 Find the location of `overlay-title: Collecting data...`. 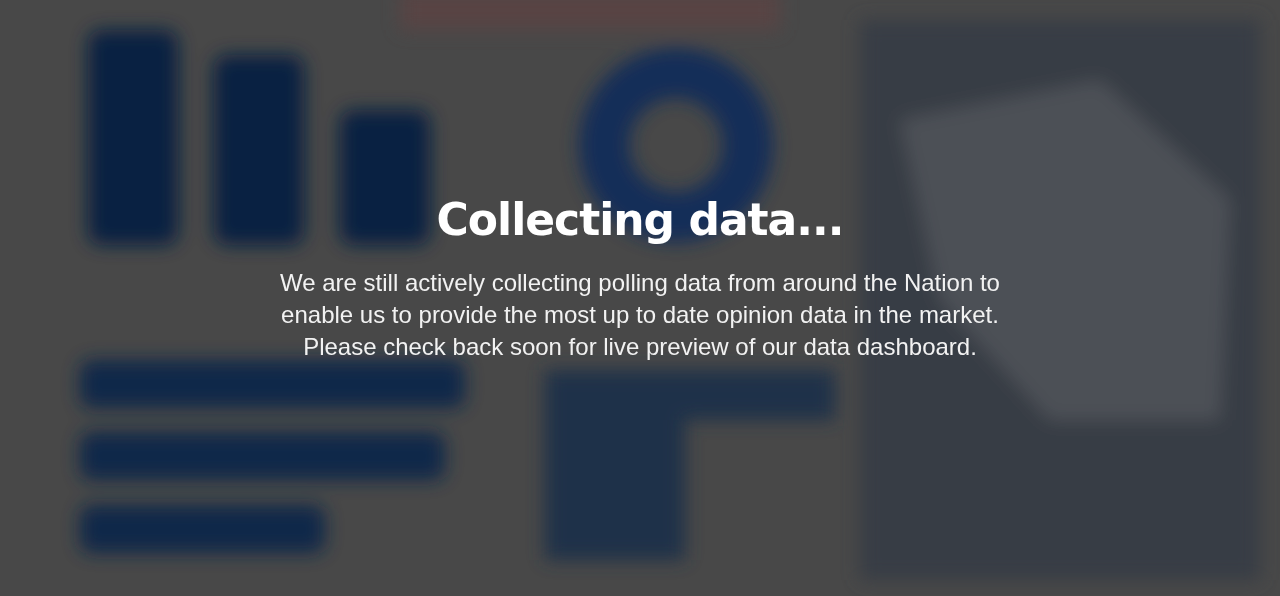

overlay-title: Collecting data... is located at coordinates (640, 219).